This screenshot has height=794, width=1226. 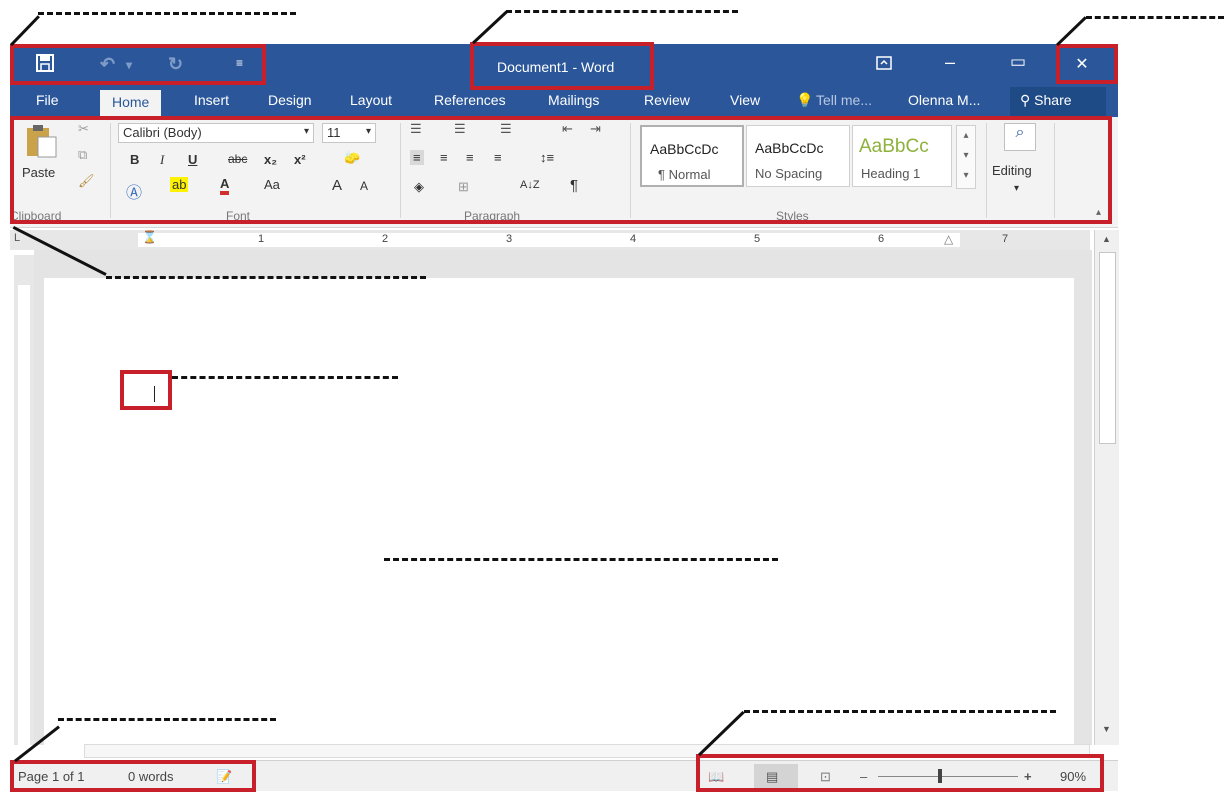 What do you see at coordinates (1053, 100) in the screenshot?
I see `share-label: Share` at bounding box center [1053, 100].